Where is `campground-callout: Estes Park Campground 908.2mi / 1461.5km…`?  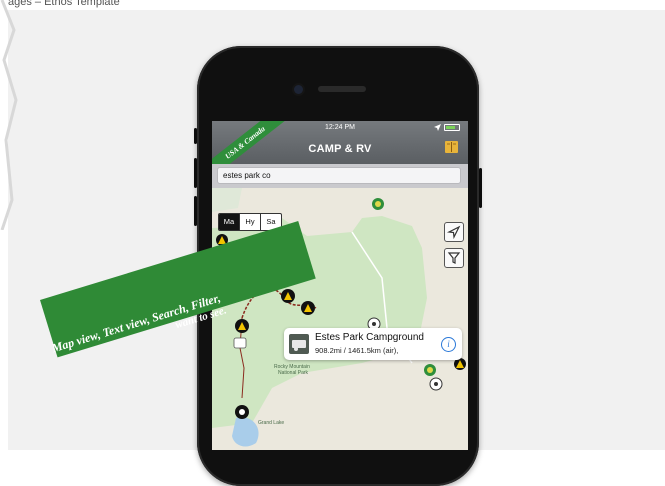 campground-callout: Estes Park Campground 908.2mi / 1461.5km… is located at coordinates (373, 344).